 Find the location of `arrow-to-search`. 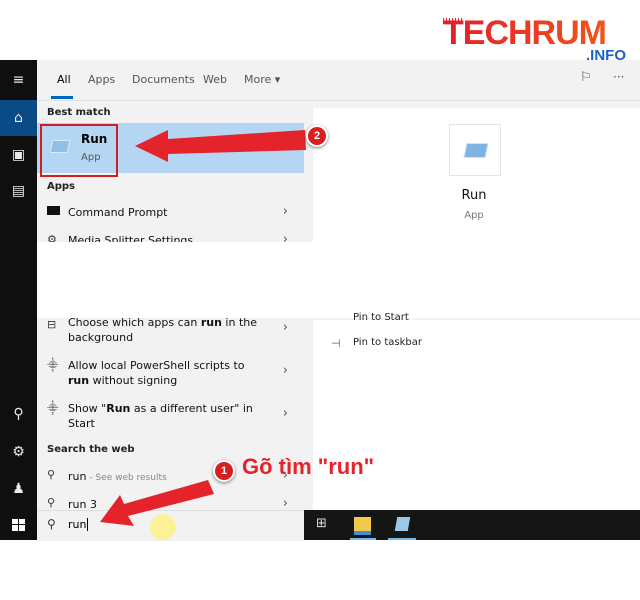

arrow-to-search is located at coordinates (157, 503).